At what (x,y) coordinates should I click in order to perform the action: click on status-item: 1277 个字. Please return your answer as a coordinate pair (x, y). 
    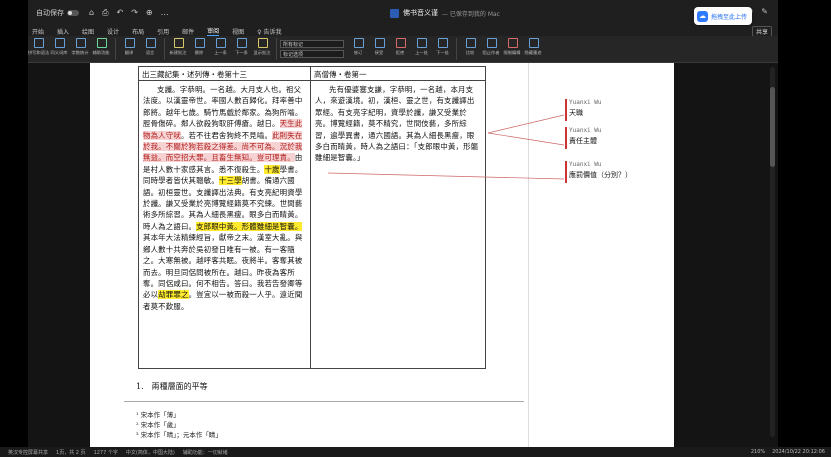
    Looking at the image, I should click on (106, 452).